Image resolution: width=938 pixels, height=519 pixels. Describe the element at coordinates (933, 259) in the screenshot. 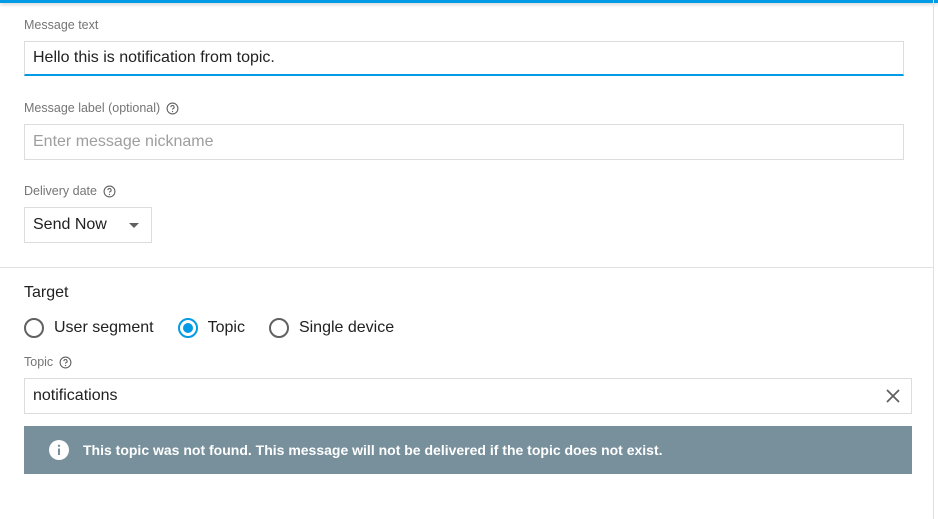

I see `right-border` at that location.